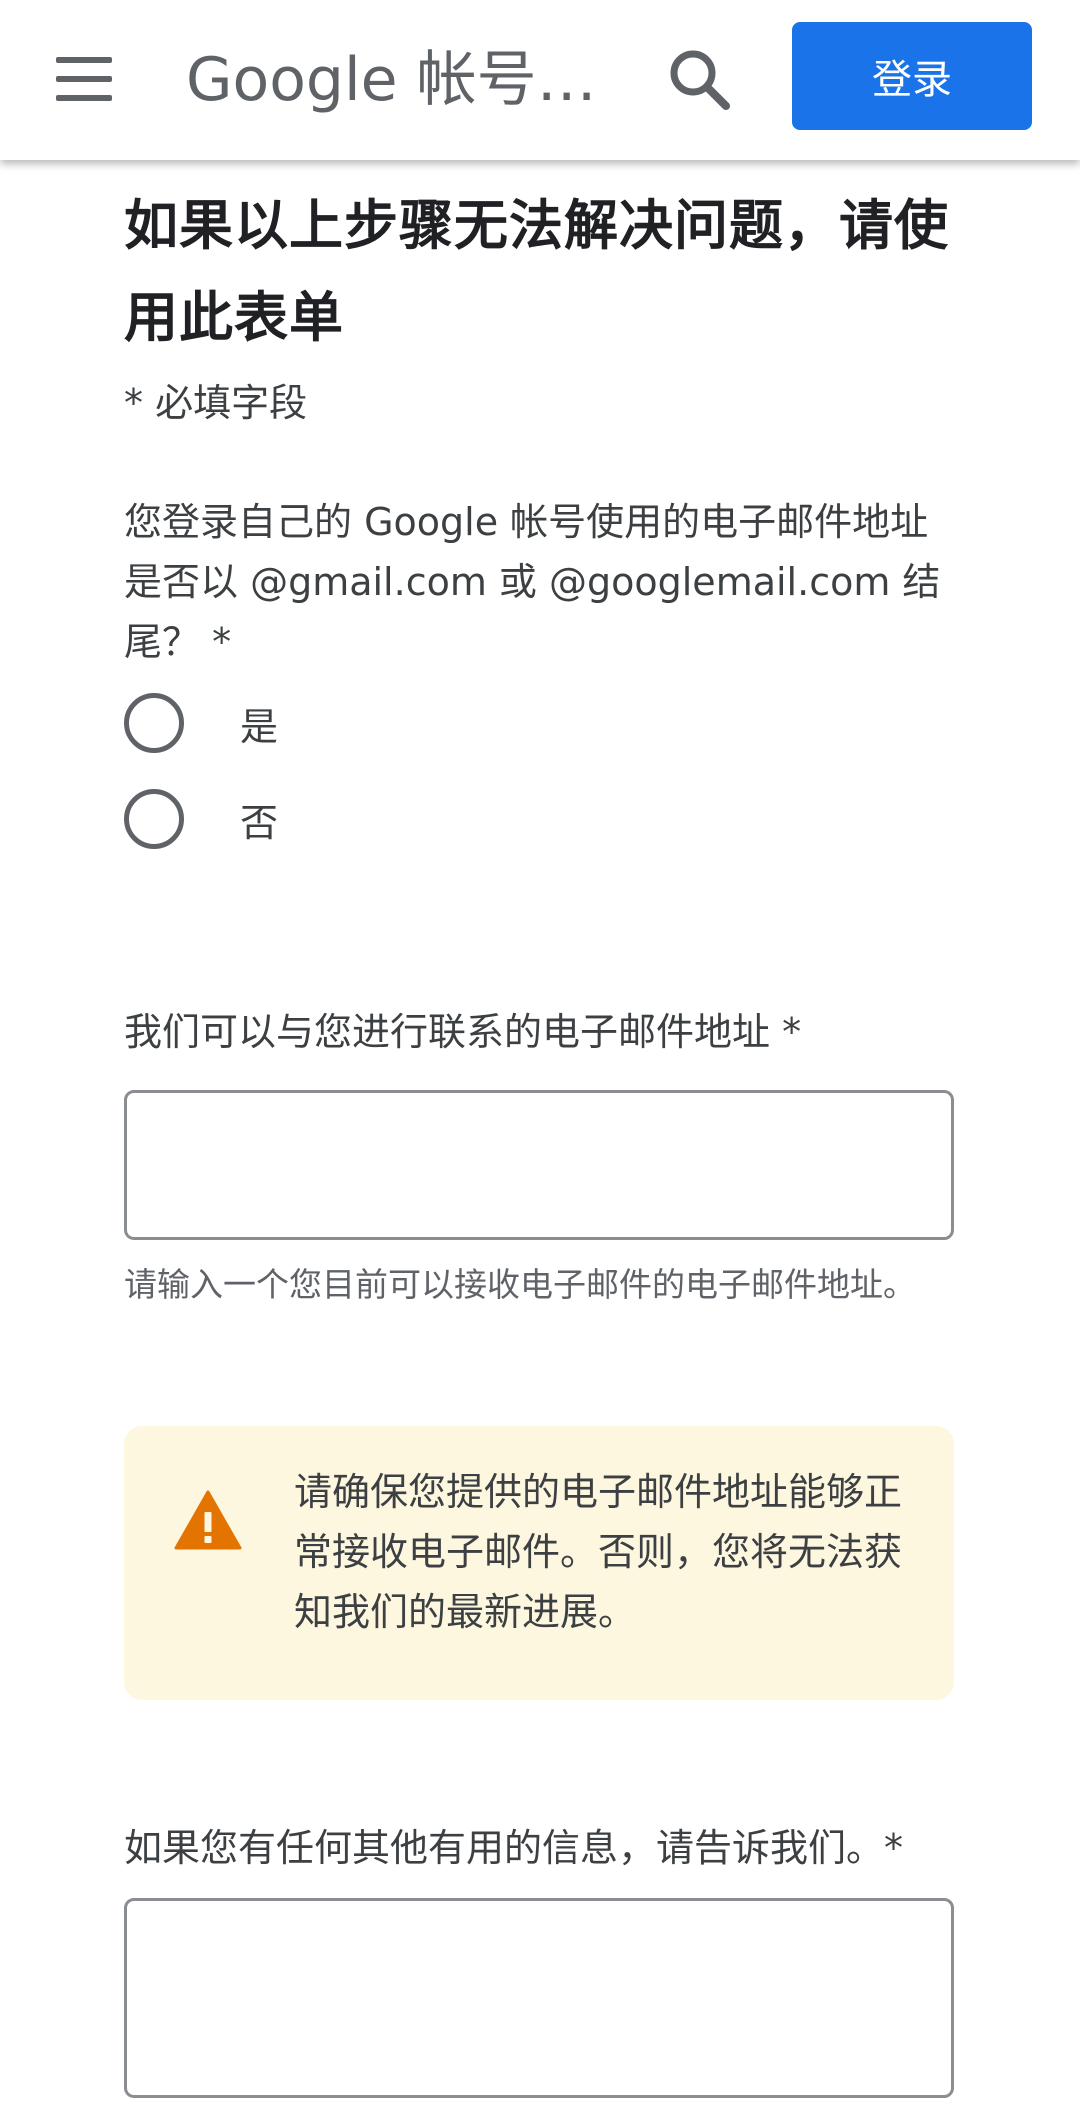 This screenshot has width=1080, height=2105. What do you see at coordinates (216, 403) in the screenshot?
I see `required-fields-note: * 必填字段` at bounding box center [216, 403].